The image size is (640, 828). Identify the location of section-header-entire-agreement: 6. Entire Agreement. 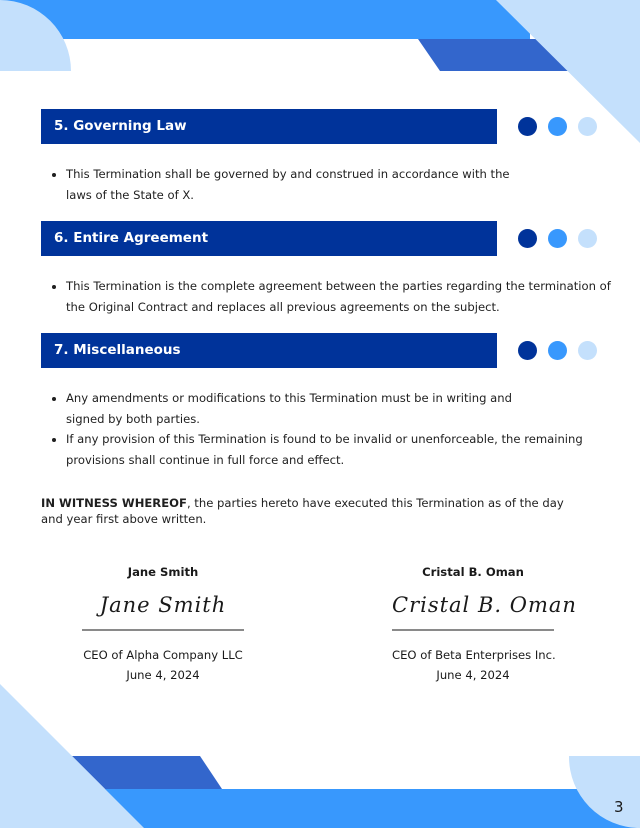
(269, 238).